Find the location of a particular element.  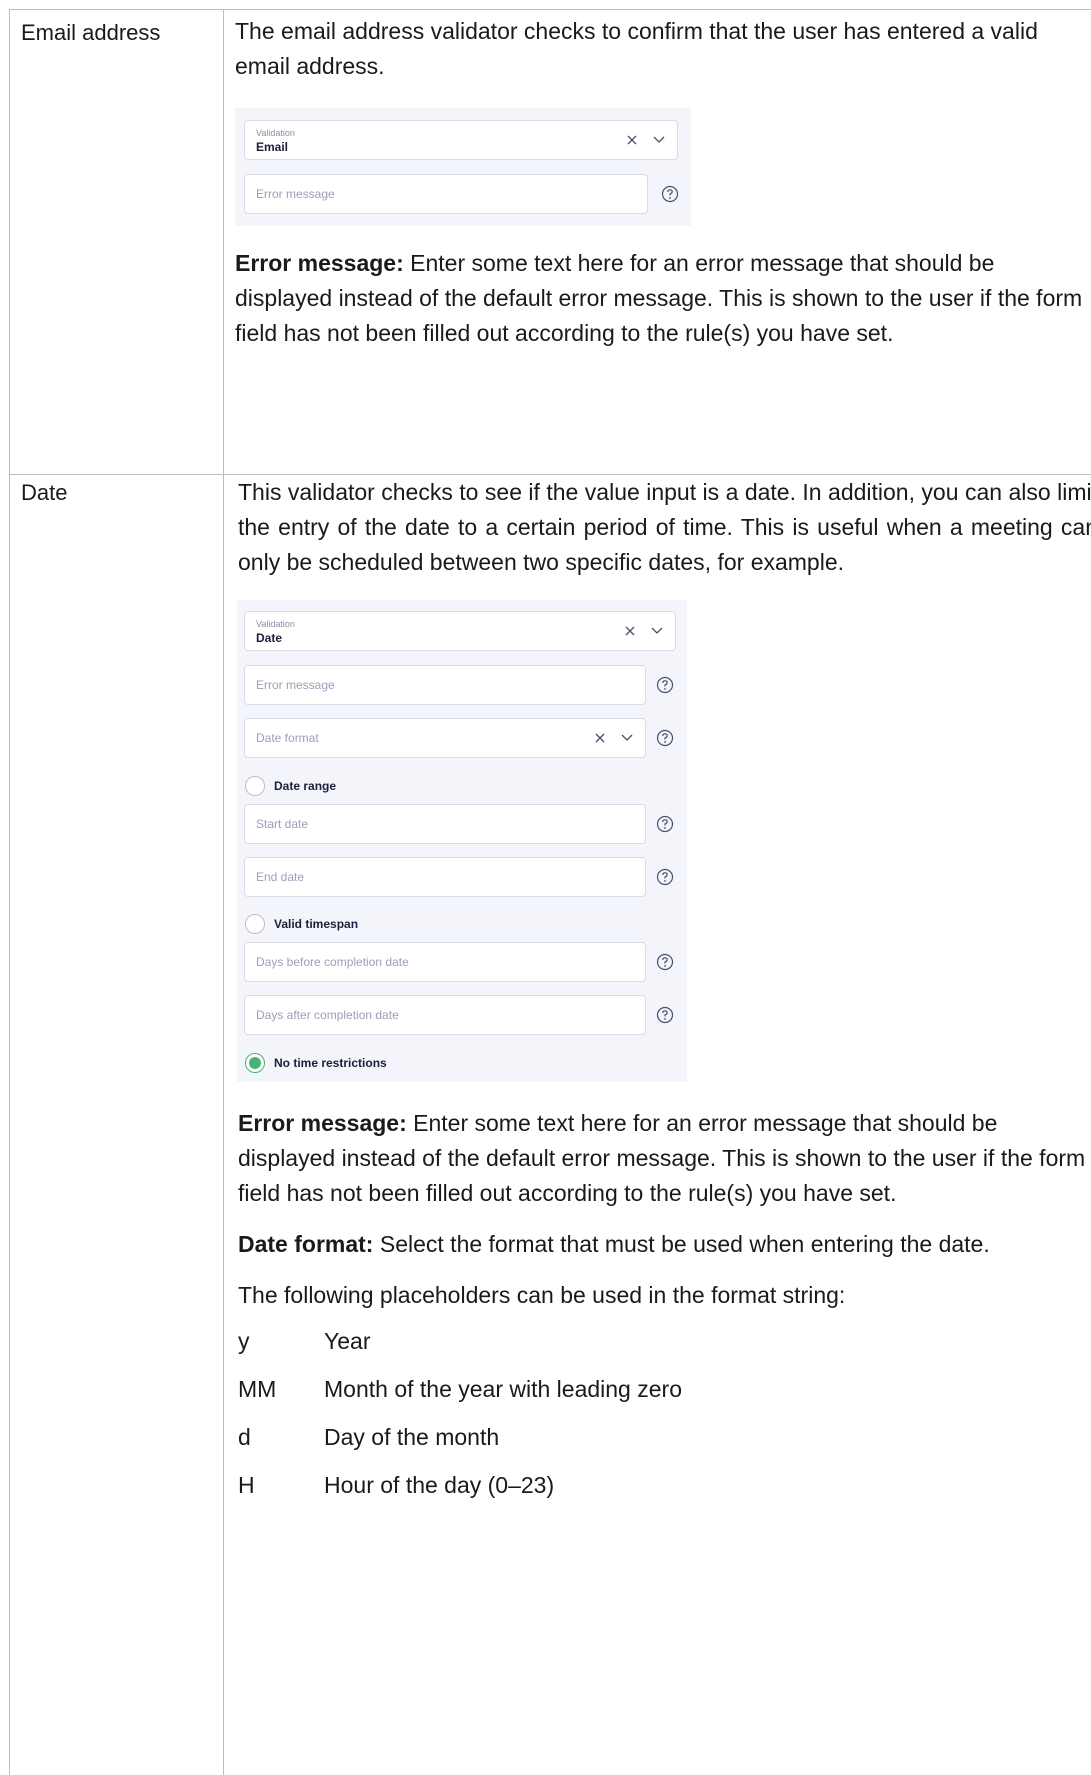

valid-timespan-radio is located at coordinates (255, 924).